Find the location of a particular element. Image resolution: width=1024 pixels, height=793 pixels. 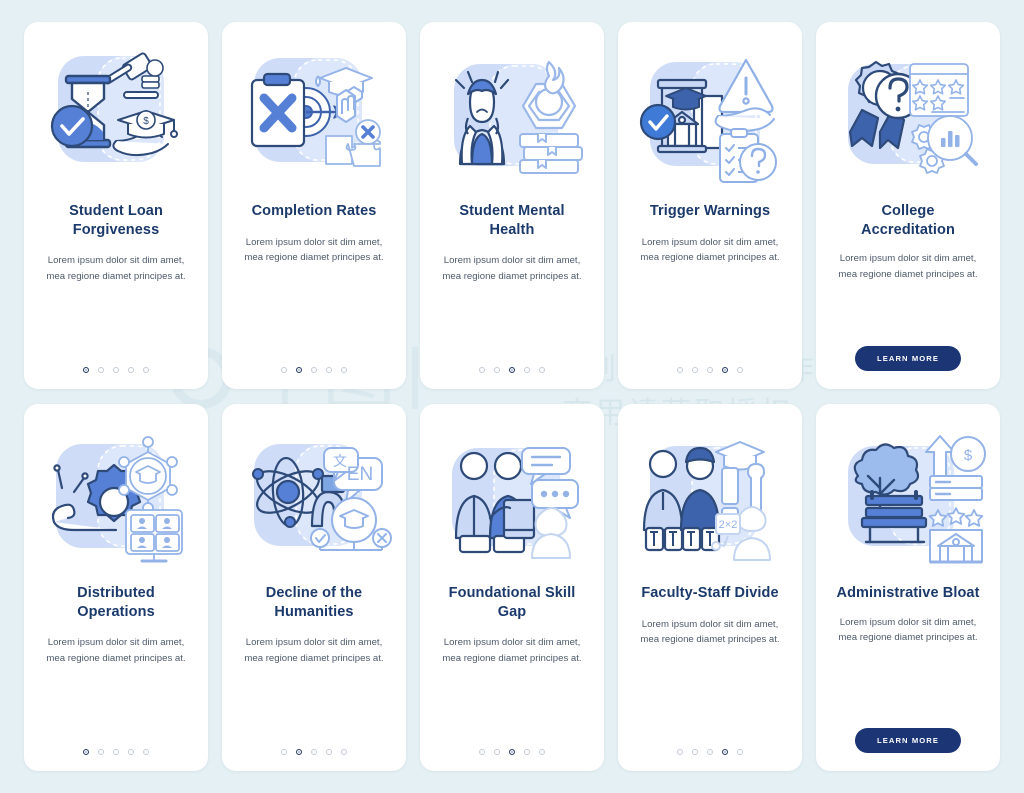

card-title: Student Loan Forgiveness is located at coordinates (116, 220).